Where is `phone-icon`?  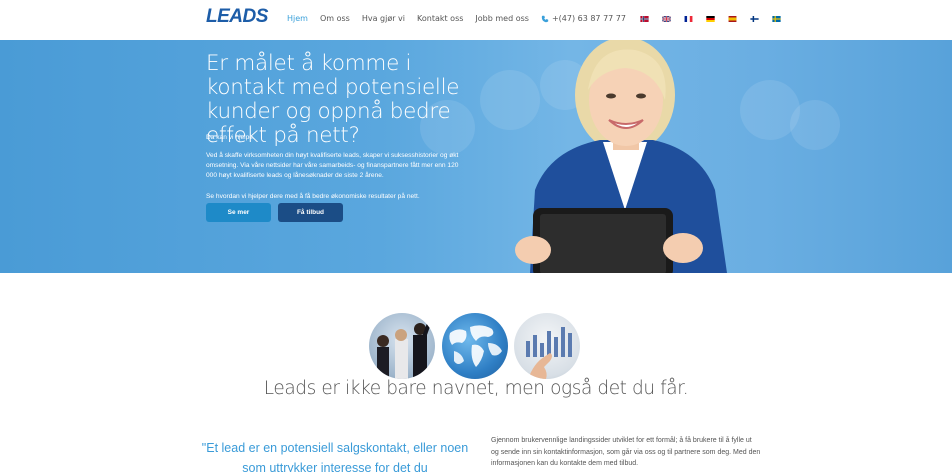 phone-icon is located at coordinates (545, 18).